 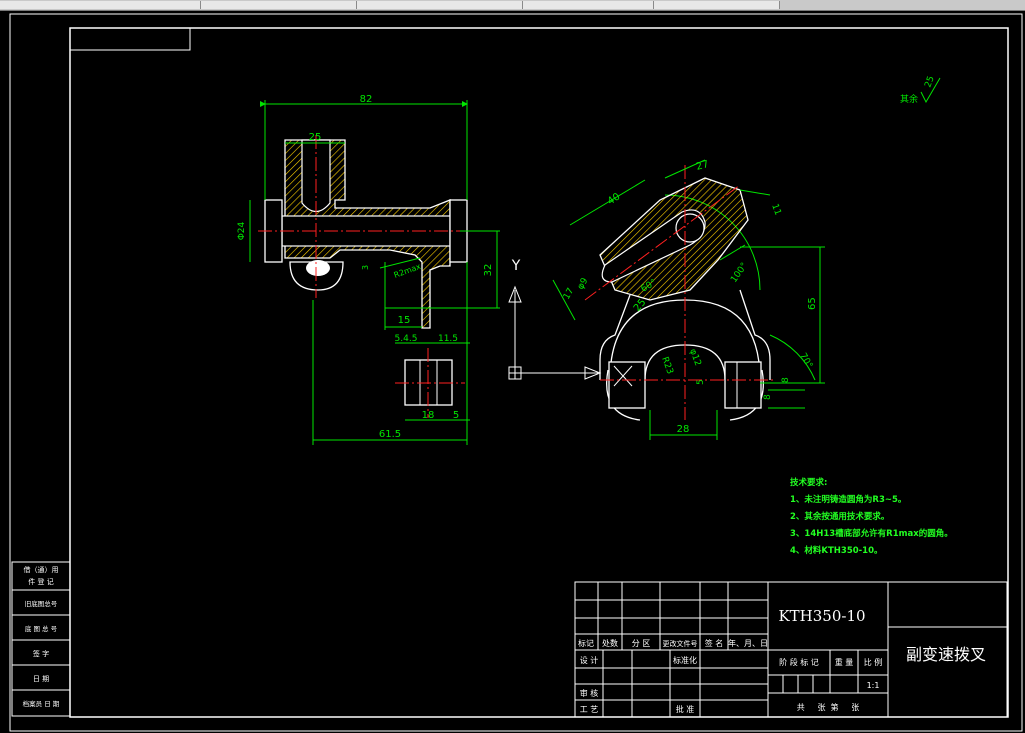 What do you see at coordinates (848, 500) in the screenshot?
I see `notes-item-1: 1、未注明铸造圆角为R3~5。` at bounding box center [848, 500].